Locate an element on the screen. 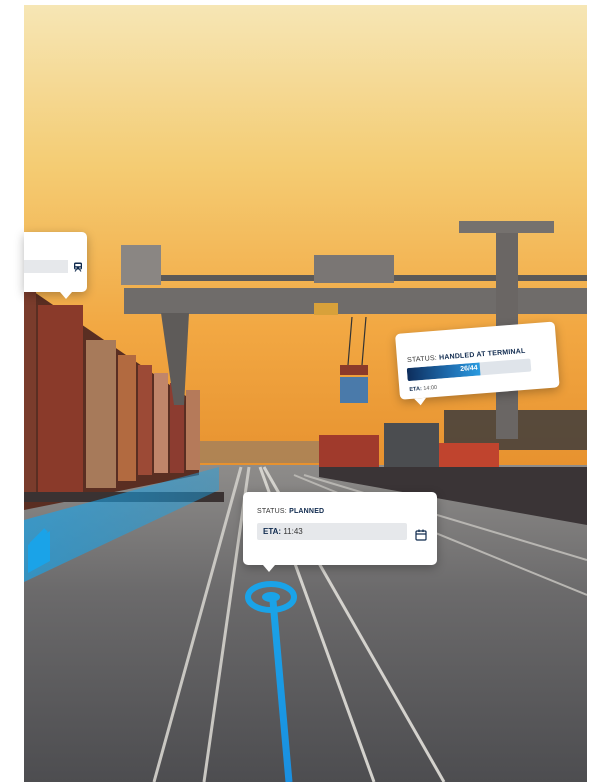  planned-status-callout: STATUS: PLANNED ETA: 11:43 is located at coordinates (340, 532).